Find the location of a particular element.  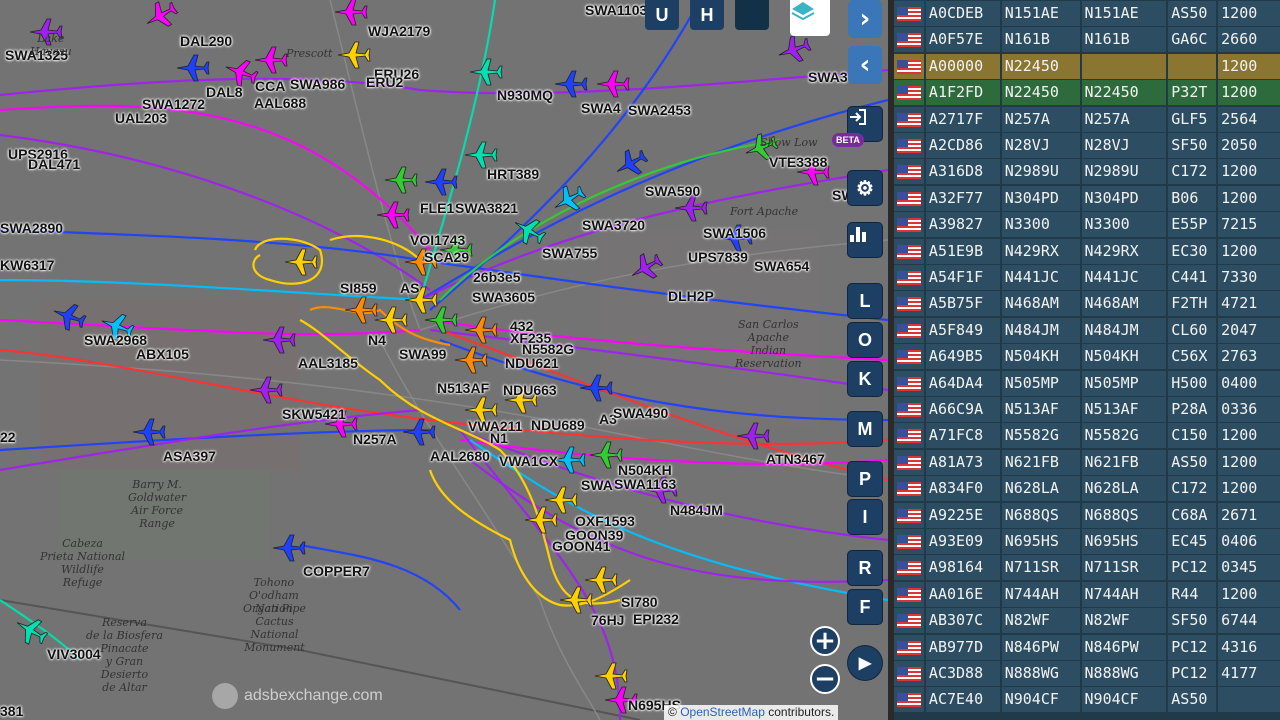

aircraft-label: NDU663 is located at coordinates (530, 390).